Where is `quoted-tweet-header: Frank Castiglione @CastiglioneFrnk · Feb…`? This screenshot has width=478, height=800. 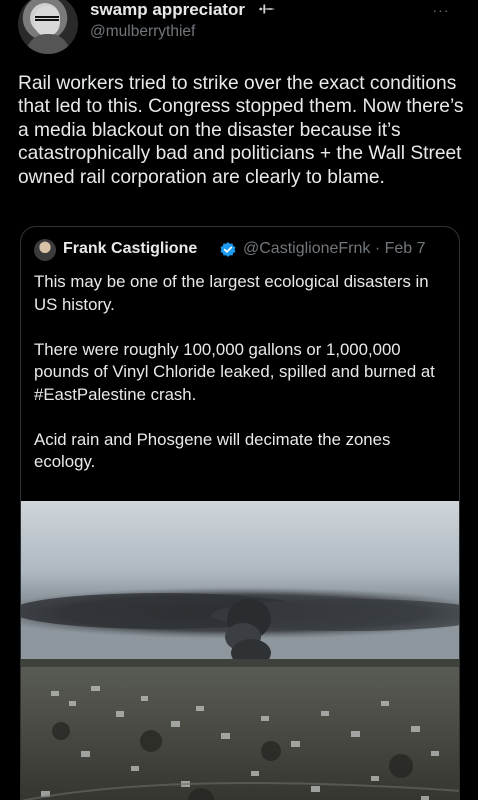
quoted-tweet-header: Frank Castiglione @CastiglioneFrnk · Feb… is located at coordinates (244, 250).